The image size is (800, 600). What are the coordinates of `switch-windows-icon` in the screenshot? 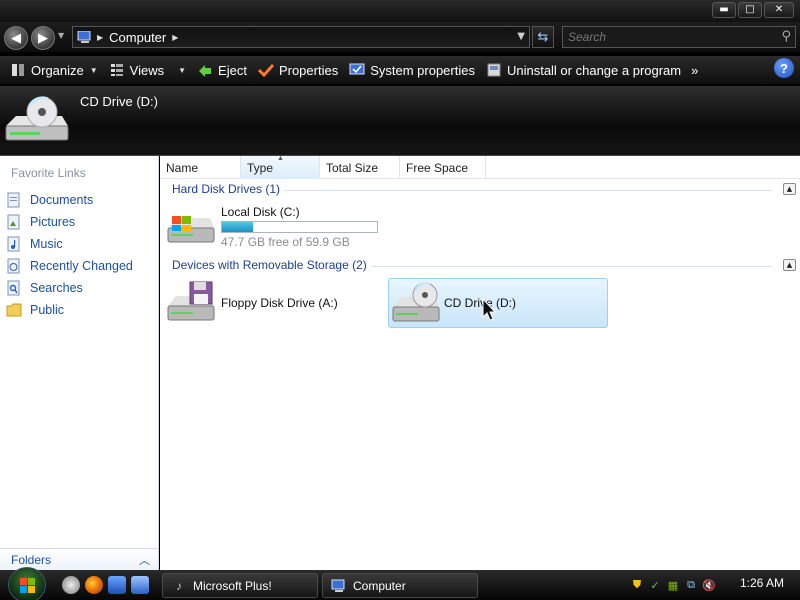 It's located at (140, 585).